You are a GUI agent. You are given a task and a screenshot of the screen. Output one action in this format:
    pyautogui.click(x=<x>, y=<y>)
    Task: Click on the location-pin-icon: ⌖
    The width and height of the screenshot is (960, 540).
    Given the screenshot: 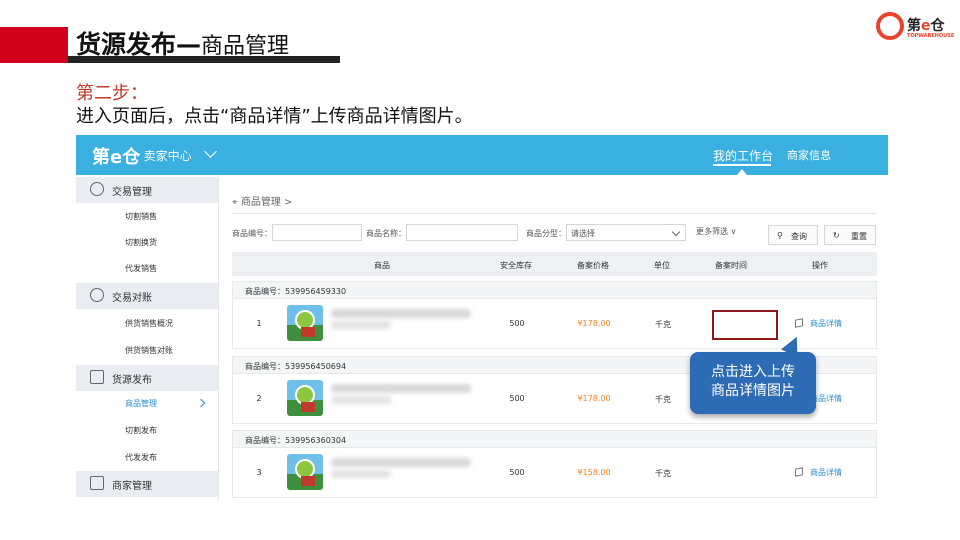 What is the action you would take?
    pyautogui.click(x=235, y=202)
    